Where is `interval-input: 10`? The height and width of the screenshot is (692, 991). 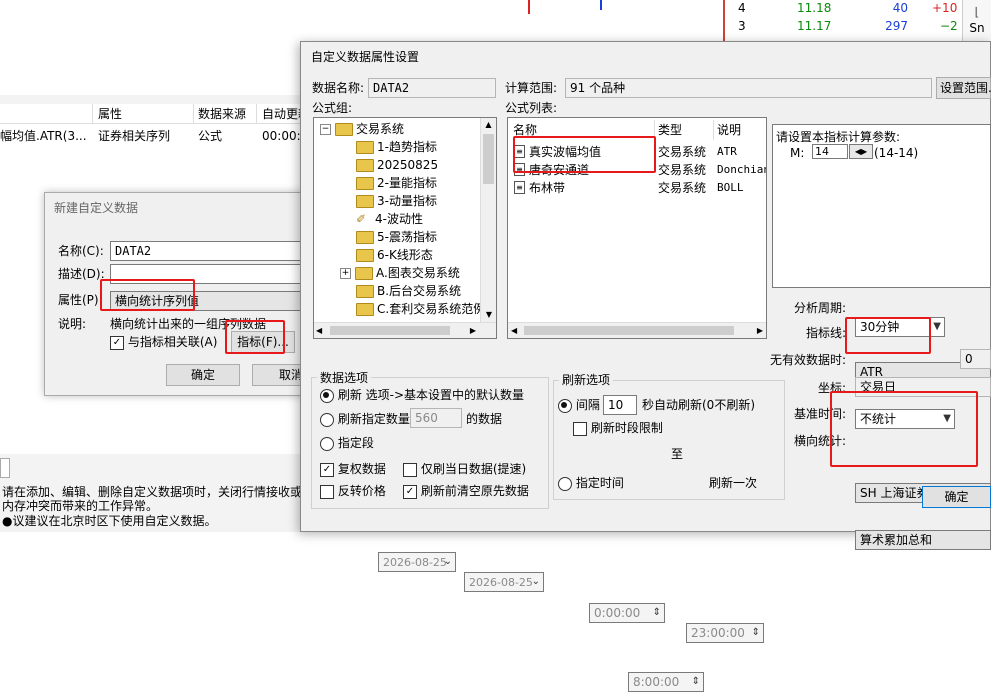 interval-input: 10 is located at coordinates (620, 405).